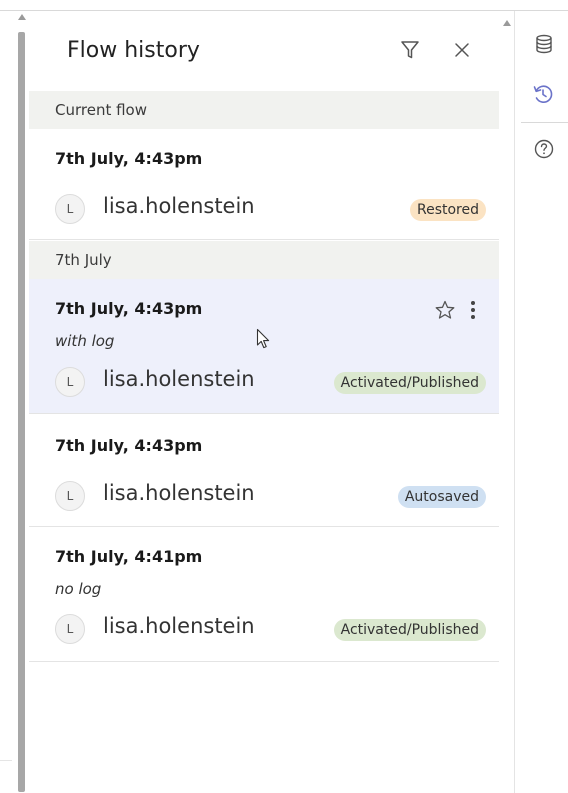 The image size is (568, 793). I want to click on section-header-date: 7th July, so click(264, 260).